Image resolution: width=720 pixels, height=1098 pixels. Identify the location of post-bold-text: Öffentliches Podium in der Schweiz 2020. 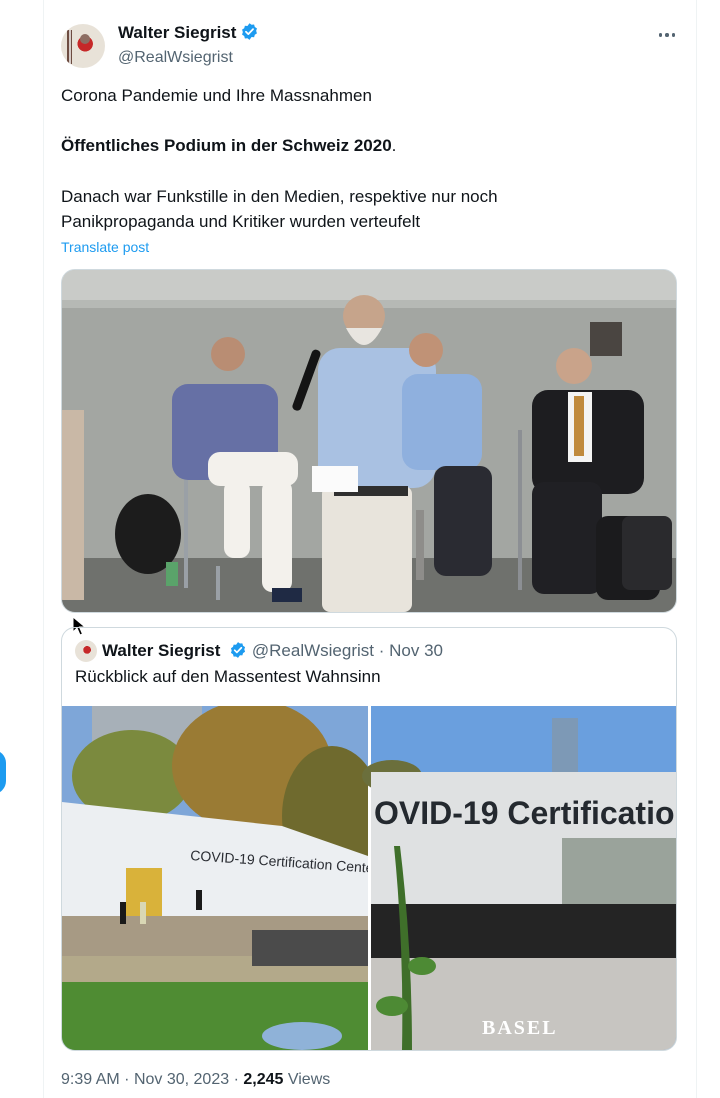
(226, 145).